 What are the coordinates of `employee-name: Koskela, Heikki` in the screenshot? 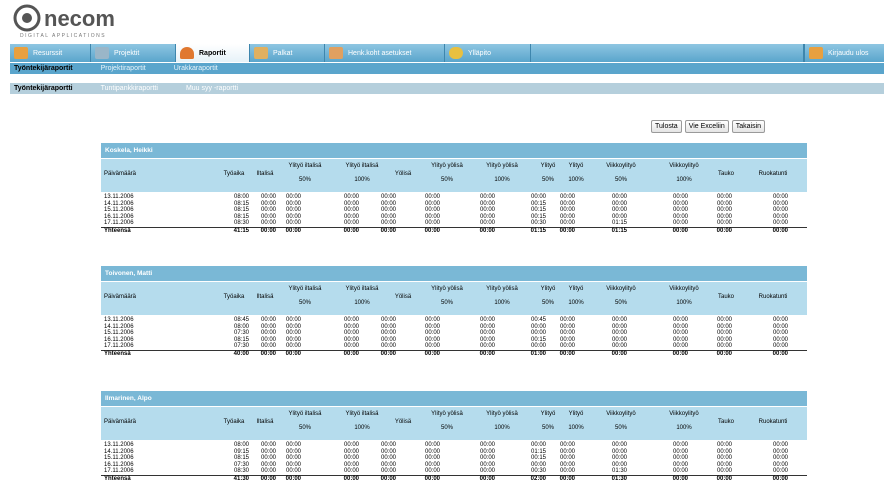 It's located at (454, 150).